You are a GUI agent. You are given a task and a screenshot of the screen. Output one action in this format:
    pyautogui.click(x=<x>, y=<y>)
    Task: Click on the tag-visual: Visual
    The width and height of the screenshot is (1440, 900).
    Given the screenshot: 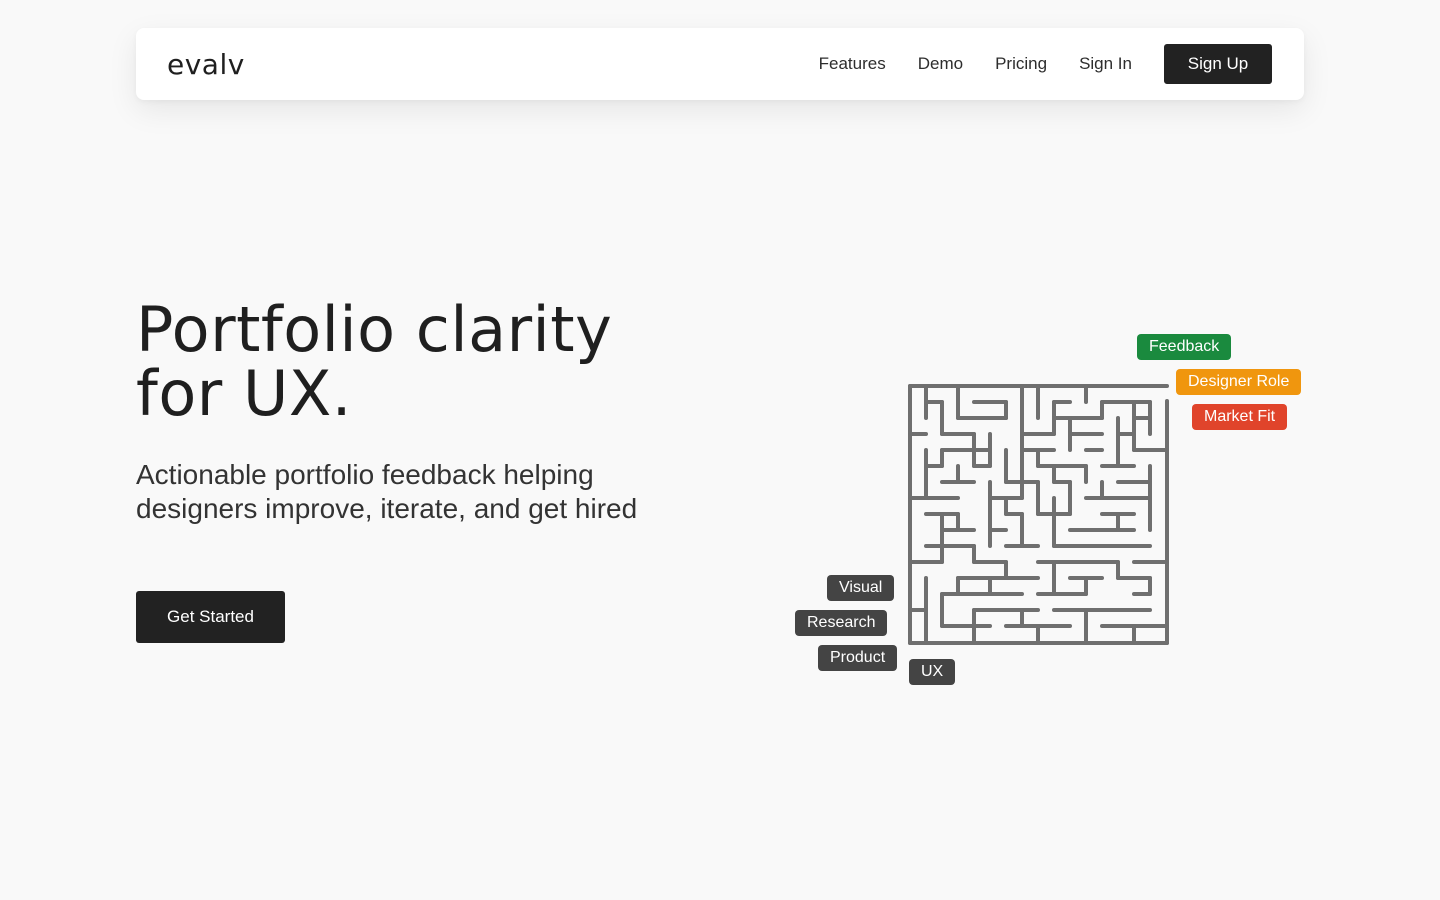 What is the action you would take?
    pyautogui.click(x=861, y=588)
    